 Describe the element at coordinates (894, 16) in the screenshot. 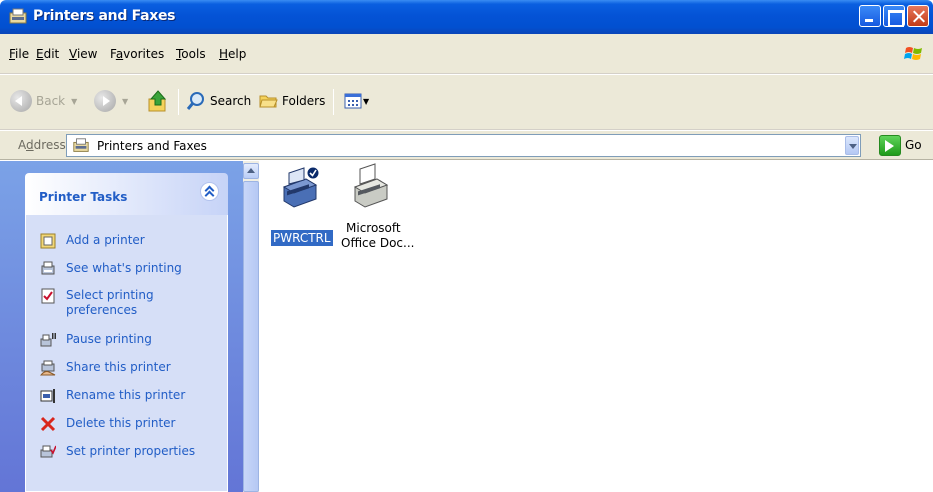

I see `maximize-button` at that location.